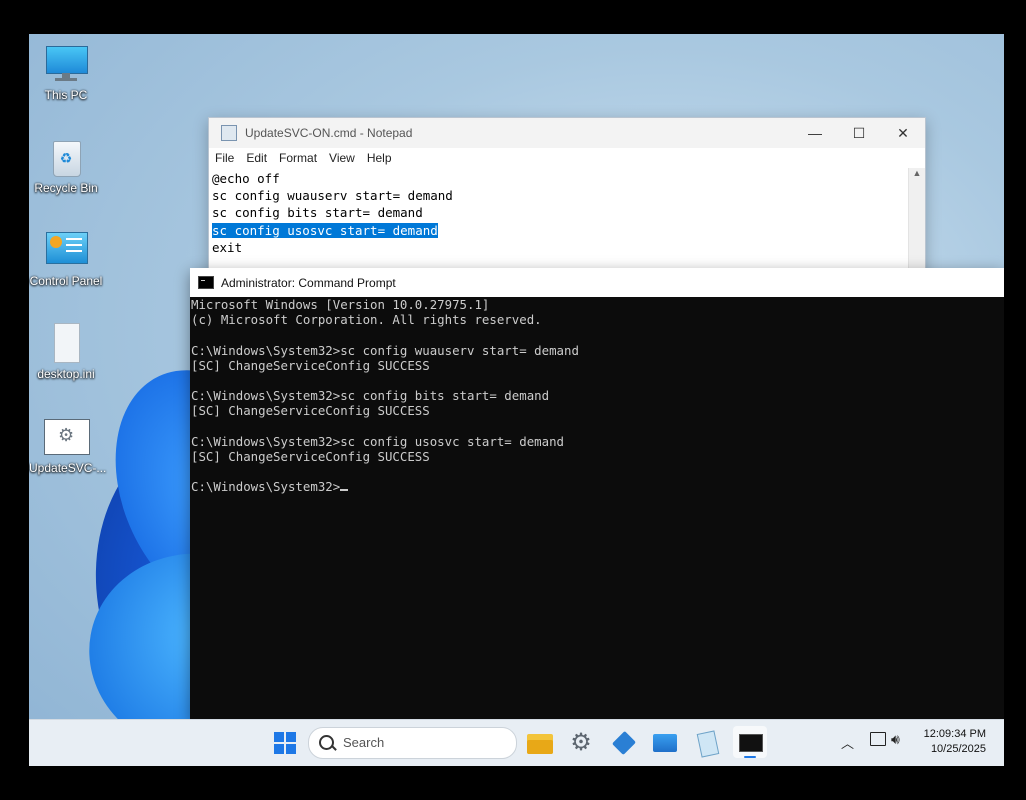  Describe the element at coordinates (298, 158) in the screenshot. I see `menu-format: Format` at that location.